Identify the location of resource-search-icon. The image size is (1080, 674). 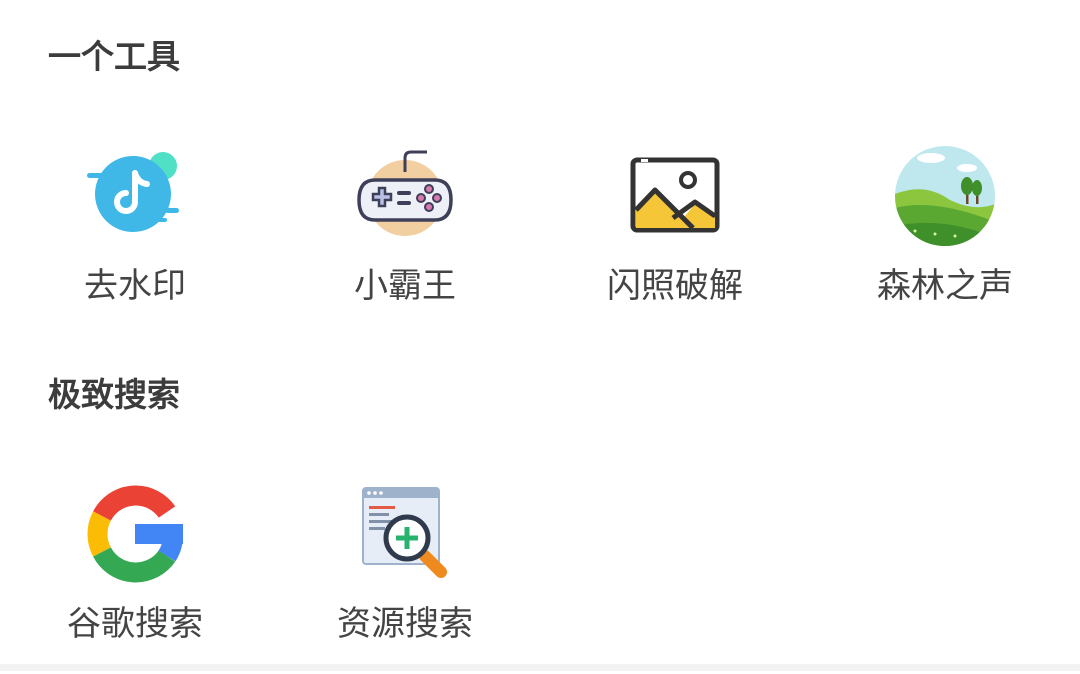
(405, 534).